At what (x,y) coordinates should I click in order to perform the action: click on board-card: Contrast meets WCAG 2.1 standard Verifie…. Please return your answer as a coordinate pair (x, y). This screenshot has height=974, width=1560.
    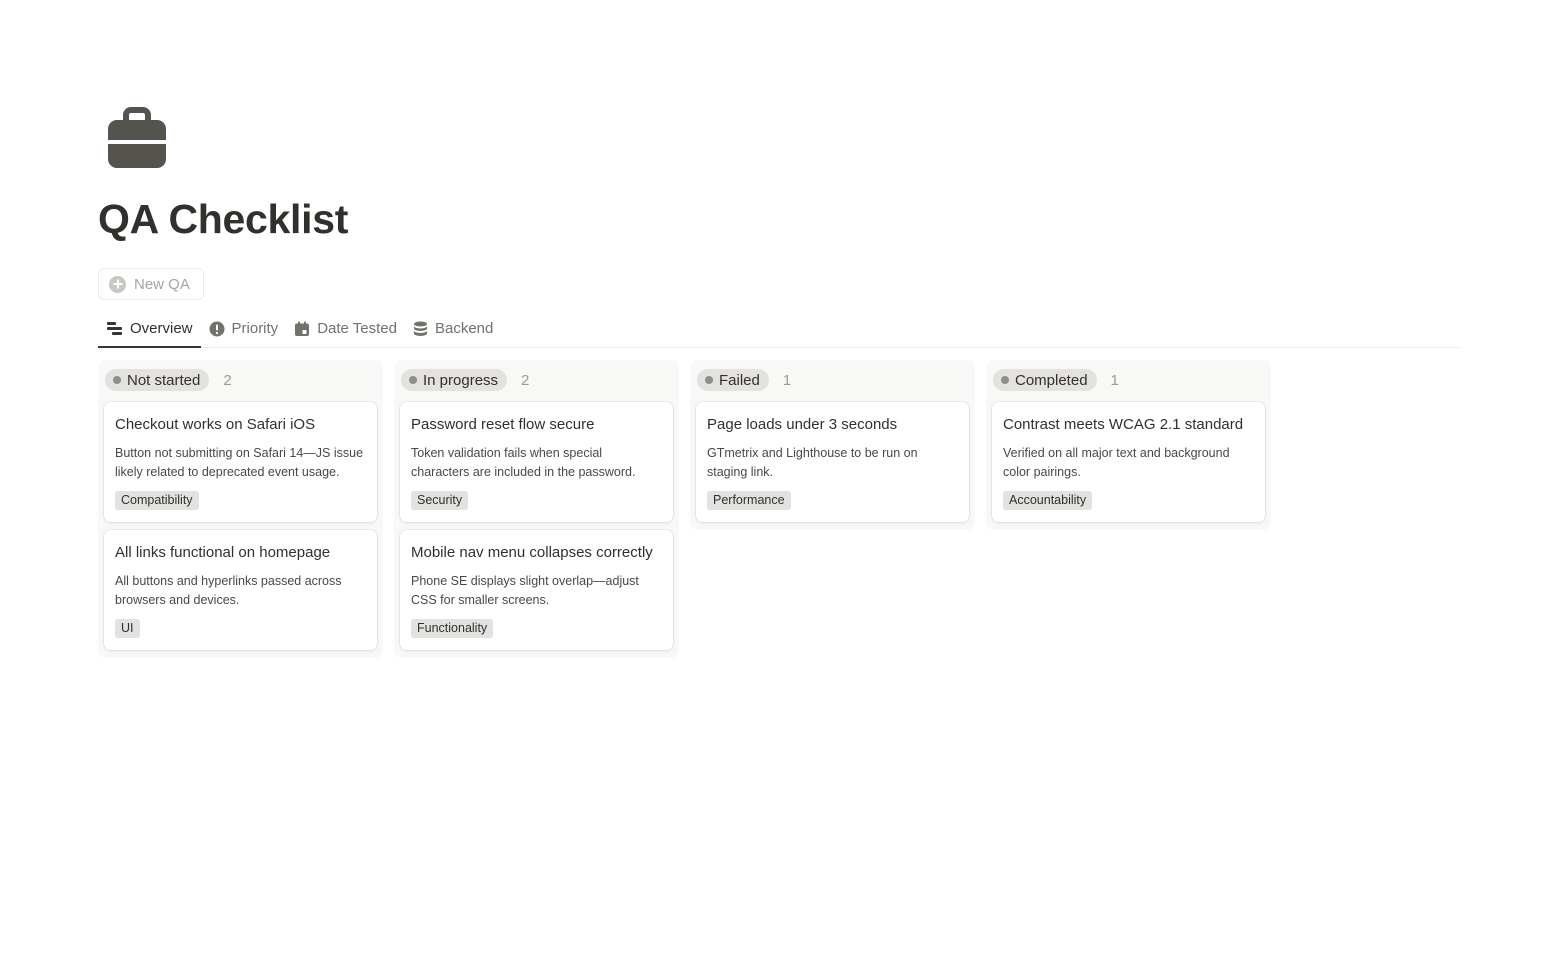
    Looking at the image, I should click on (1128, 462).